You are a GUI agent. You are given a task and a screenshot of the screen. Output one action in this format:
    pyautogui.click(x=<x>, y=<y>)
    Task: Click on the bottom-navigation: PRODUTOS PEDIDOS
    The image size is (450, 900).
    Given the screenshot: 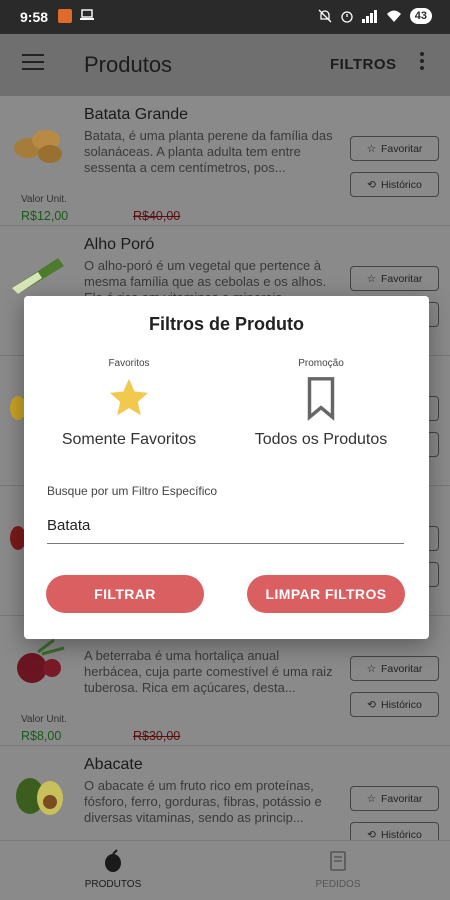 What is the action you would take?
    pyautogui.click(x=225, y=870)
    